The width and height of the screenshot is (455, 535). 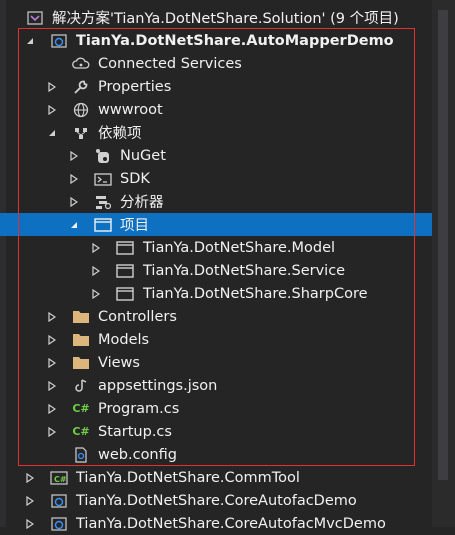 What do you see at coordinates (170, 63) in the screenshot?
I see `connected-services-label: Connected Services` at bounding box center [170, 63].